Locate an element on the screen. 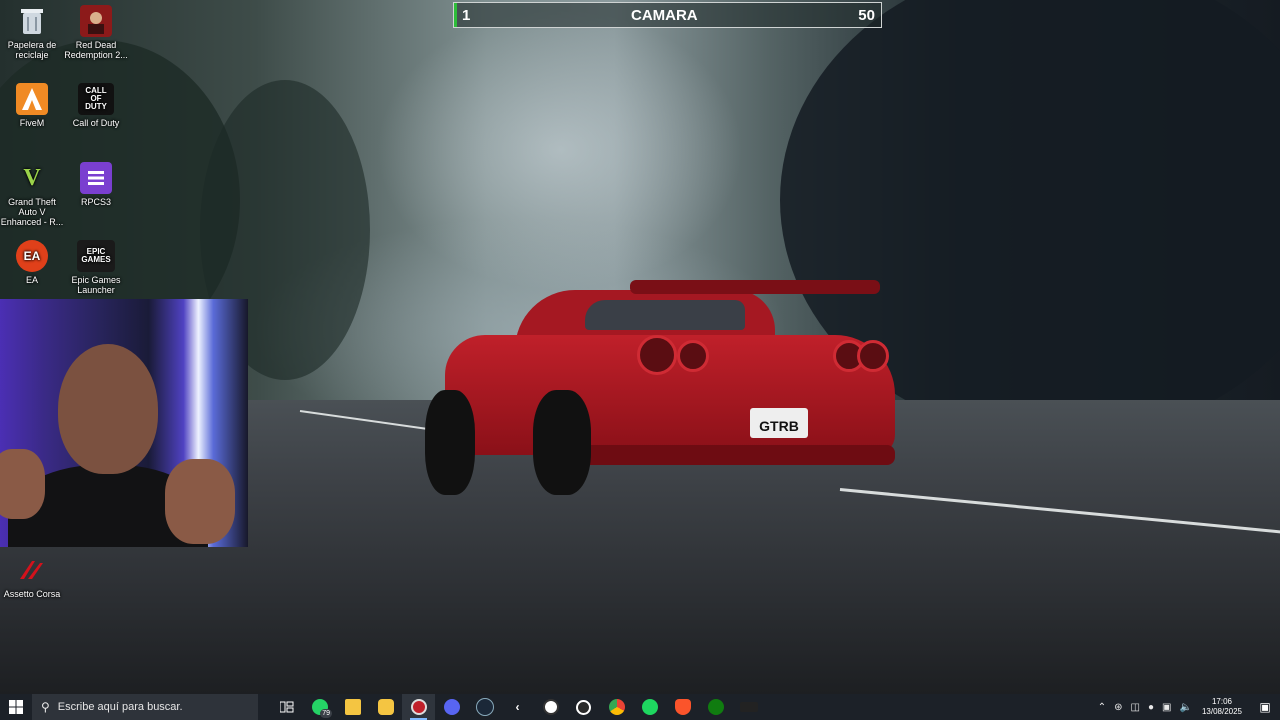  fivem-icon is located at coordinates (32, 99).